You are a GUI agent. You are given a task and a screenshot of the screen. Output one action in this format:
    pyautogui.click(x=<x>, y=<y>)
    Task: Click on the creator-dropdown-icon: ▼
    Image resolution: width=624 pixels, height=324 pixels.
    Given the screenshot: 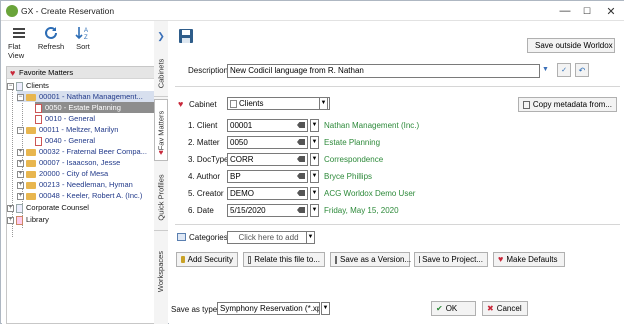 What is the action you would take?
    pyautogui.click(x=314, y=193)
    